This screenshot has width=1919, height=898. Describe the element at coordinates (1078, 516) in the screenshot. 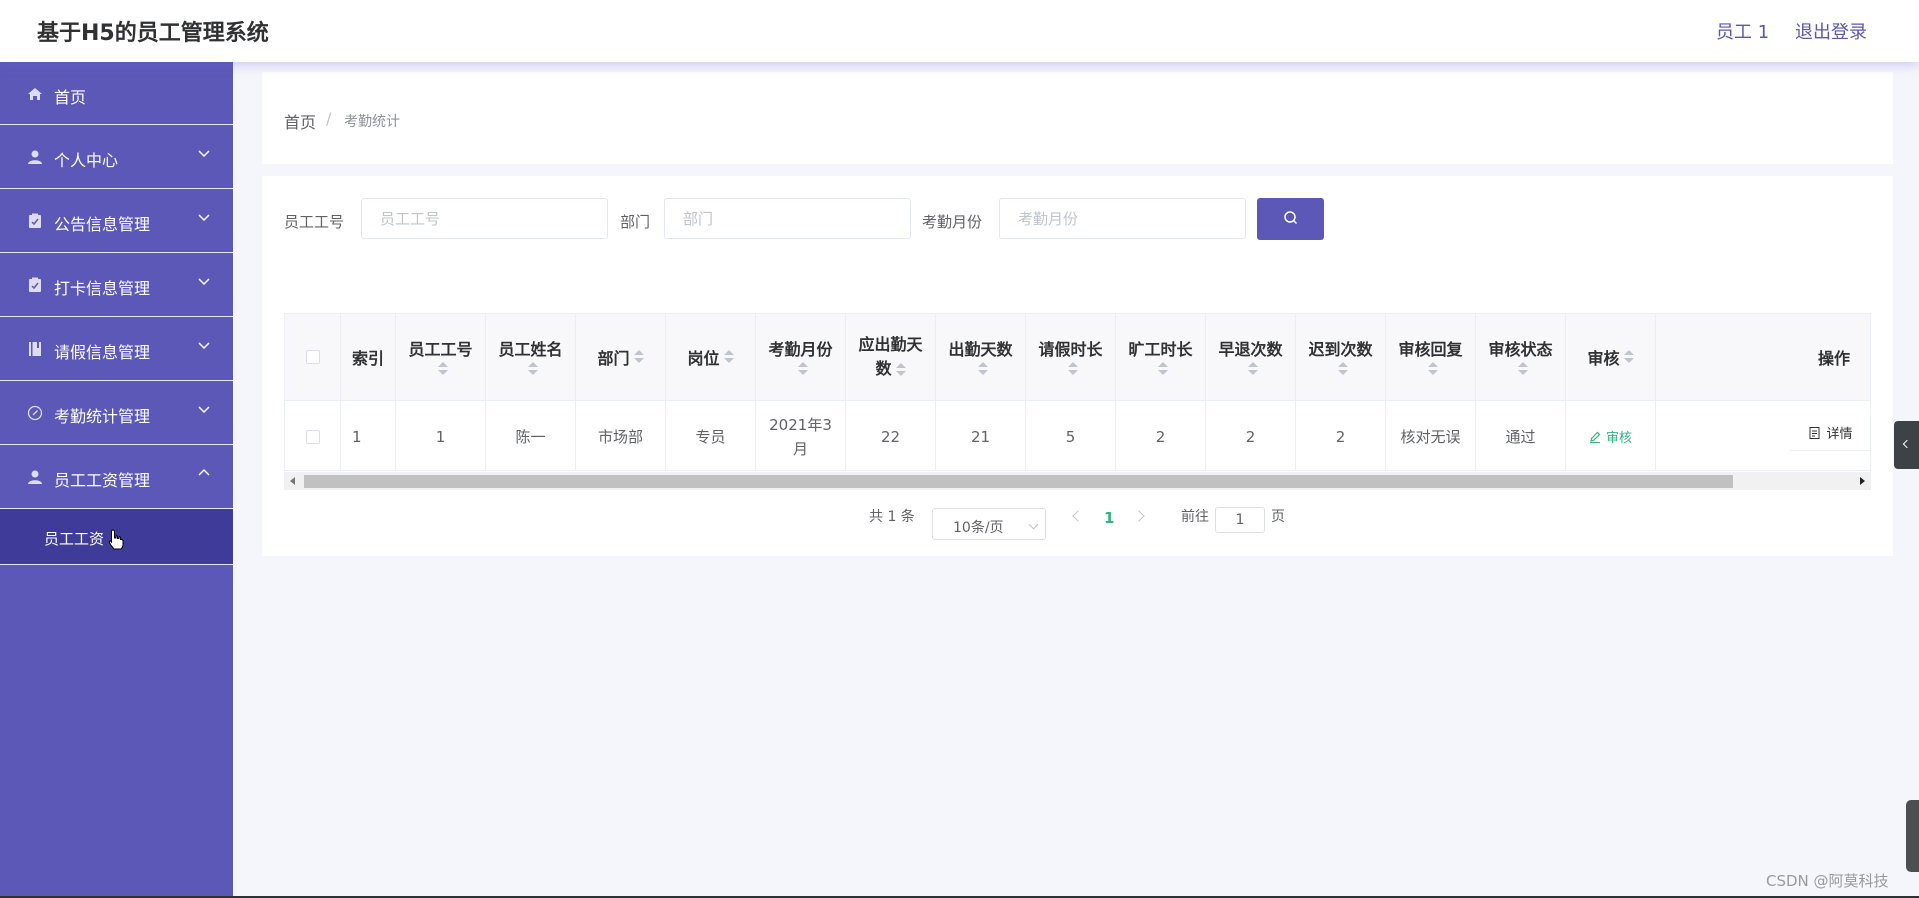

I see `prev-page-button` at that location.